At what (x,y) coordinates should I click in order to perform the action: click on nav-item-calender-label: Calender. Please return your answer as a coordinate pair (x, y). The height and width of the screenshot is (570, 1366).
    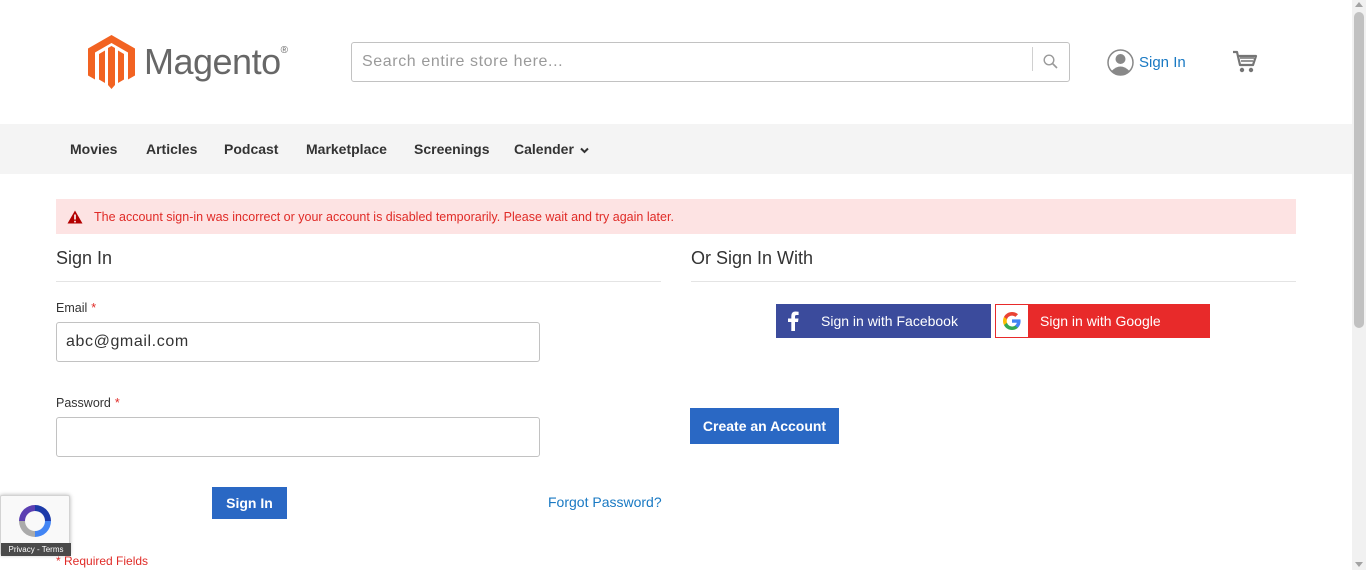
    Looking at the image, I should click on (544, 149).